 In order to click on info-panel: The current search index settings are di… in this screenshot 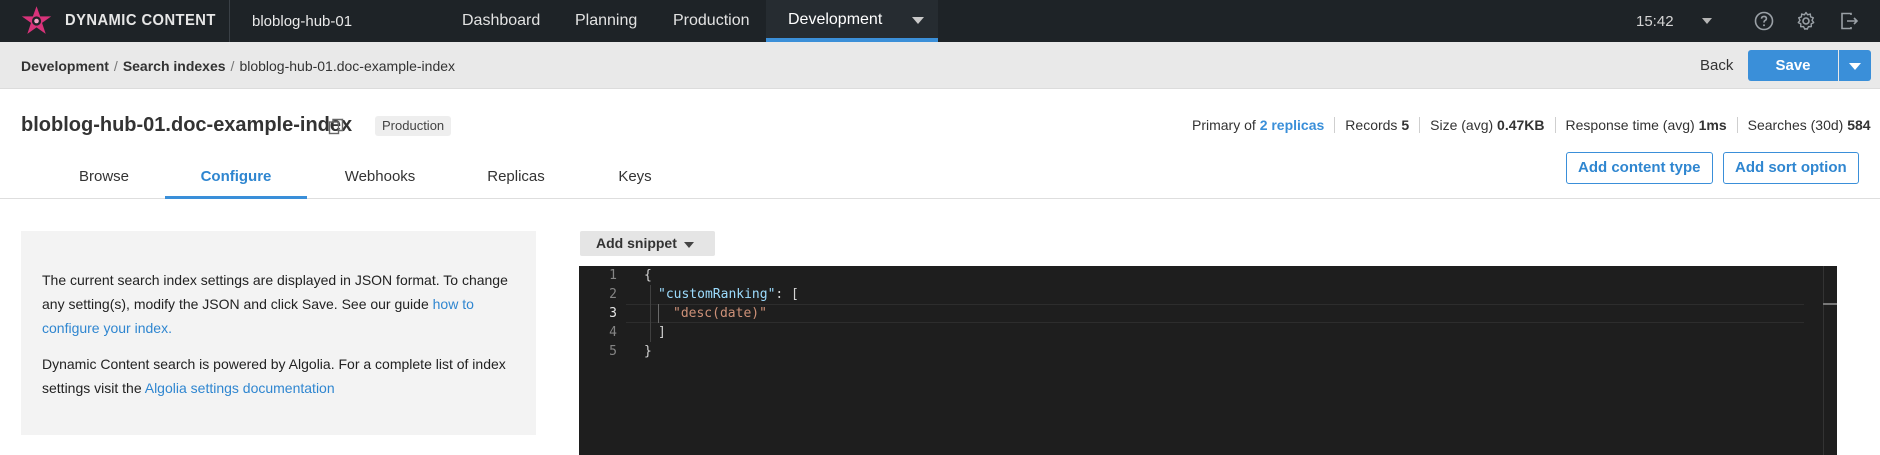, I will do `click(278, 333)`.